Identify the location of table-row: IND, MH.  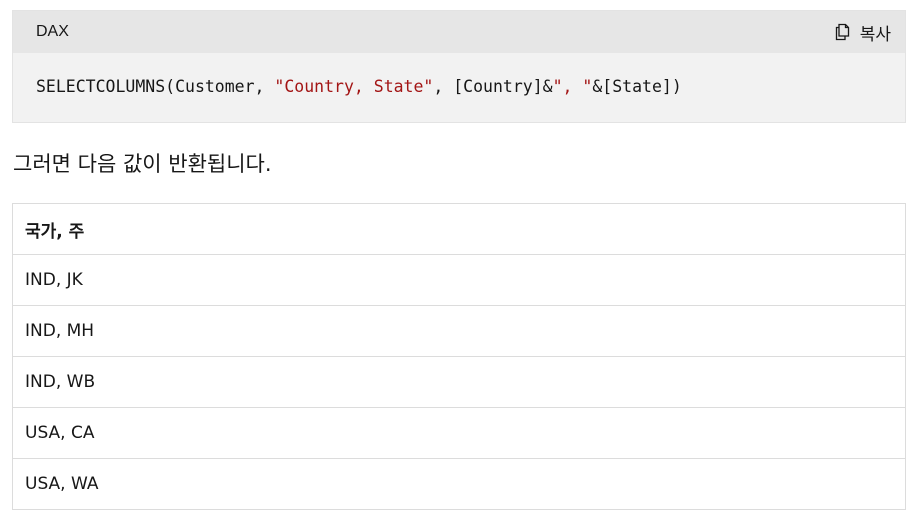
(459, 331).